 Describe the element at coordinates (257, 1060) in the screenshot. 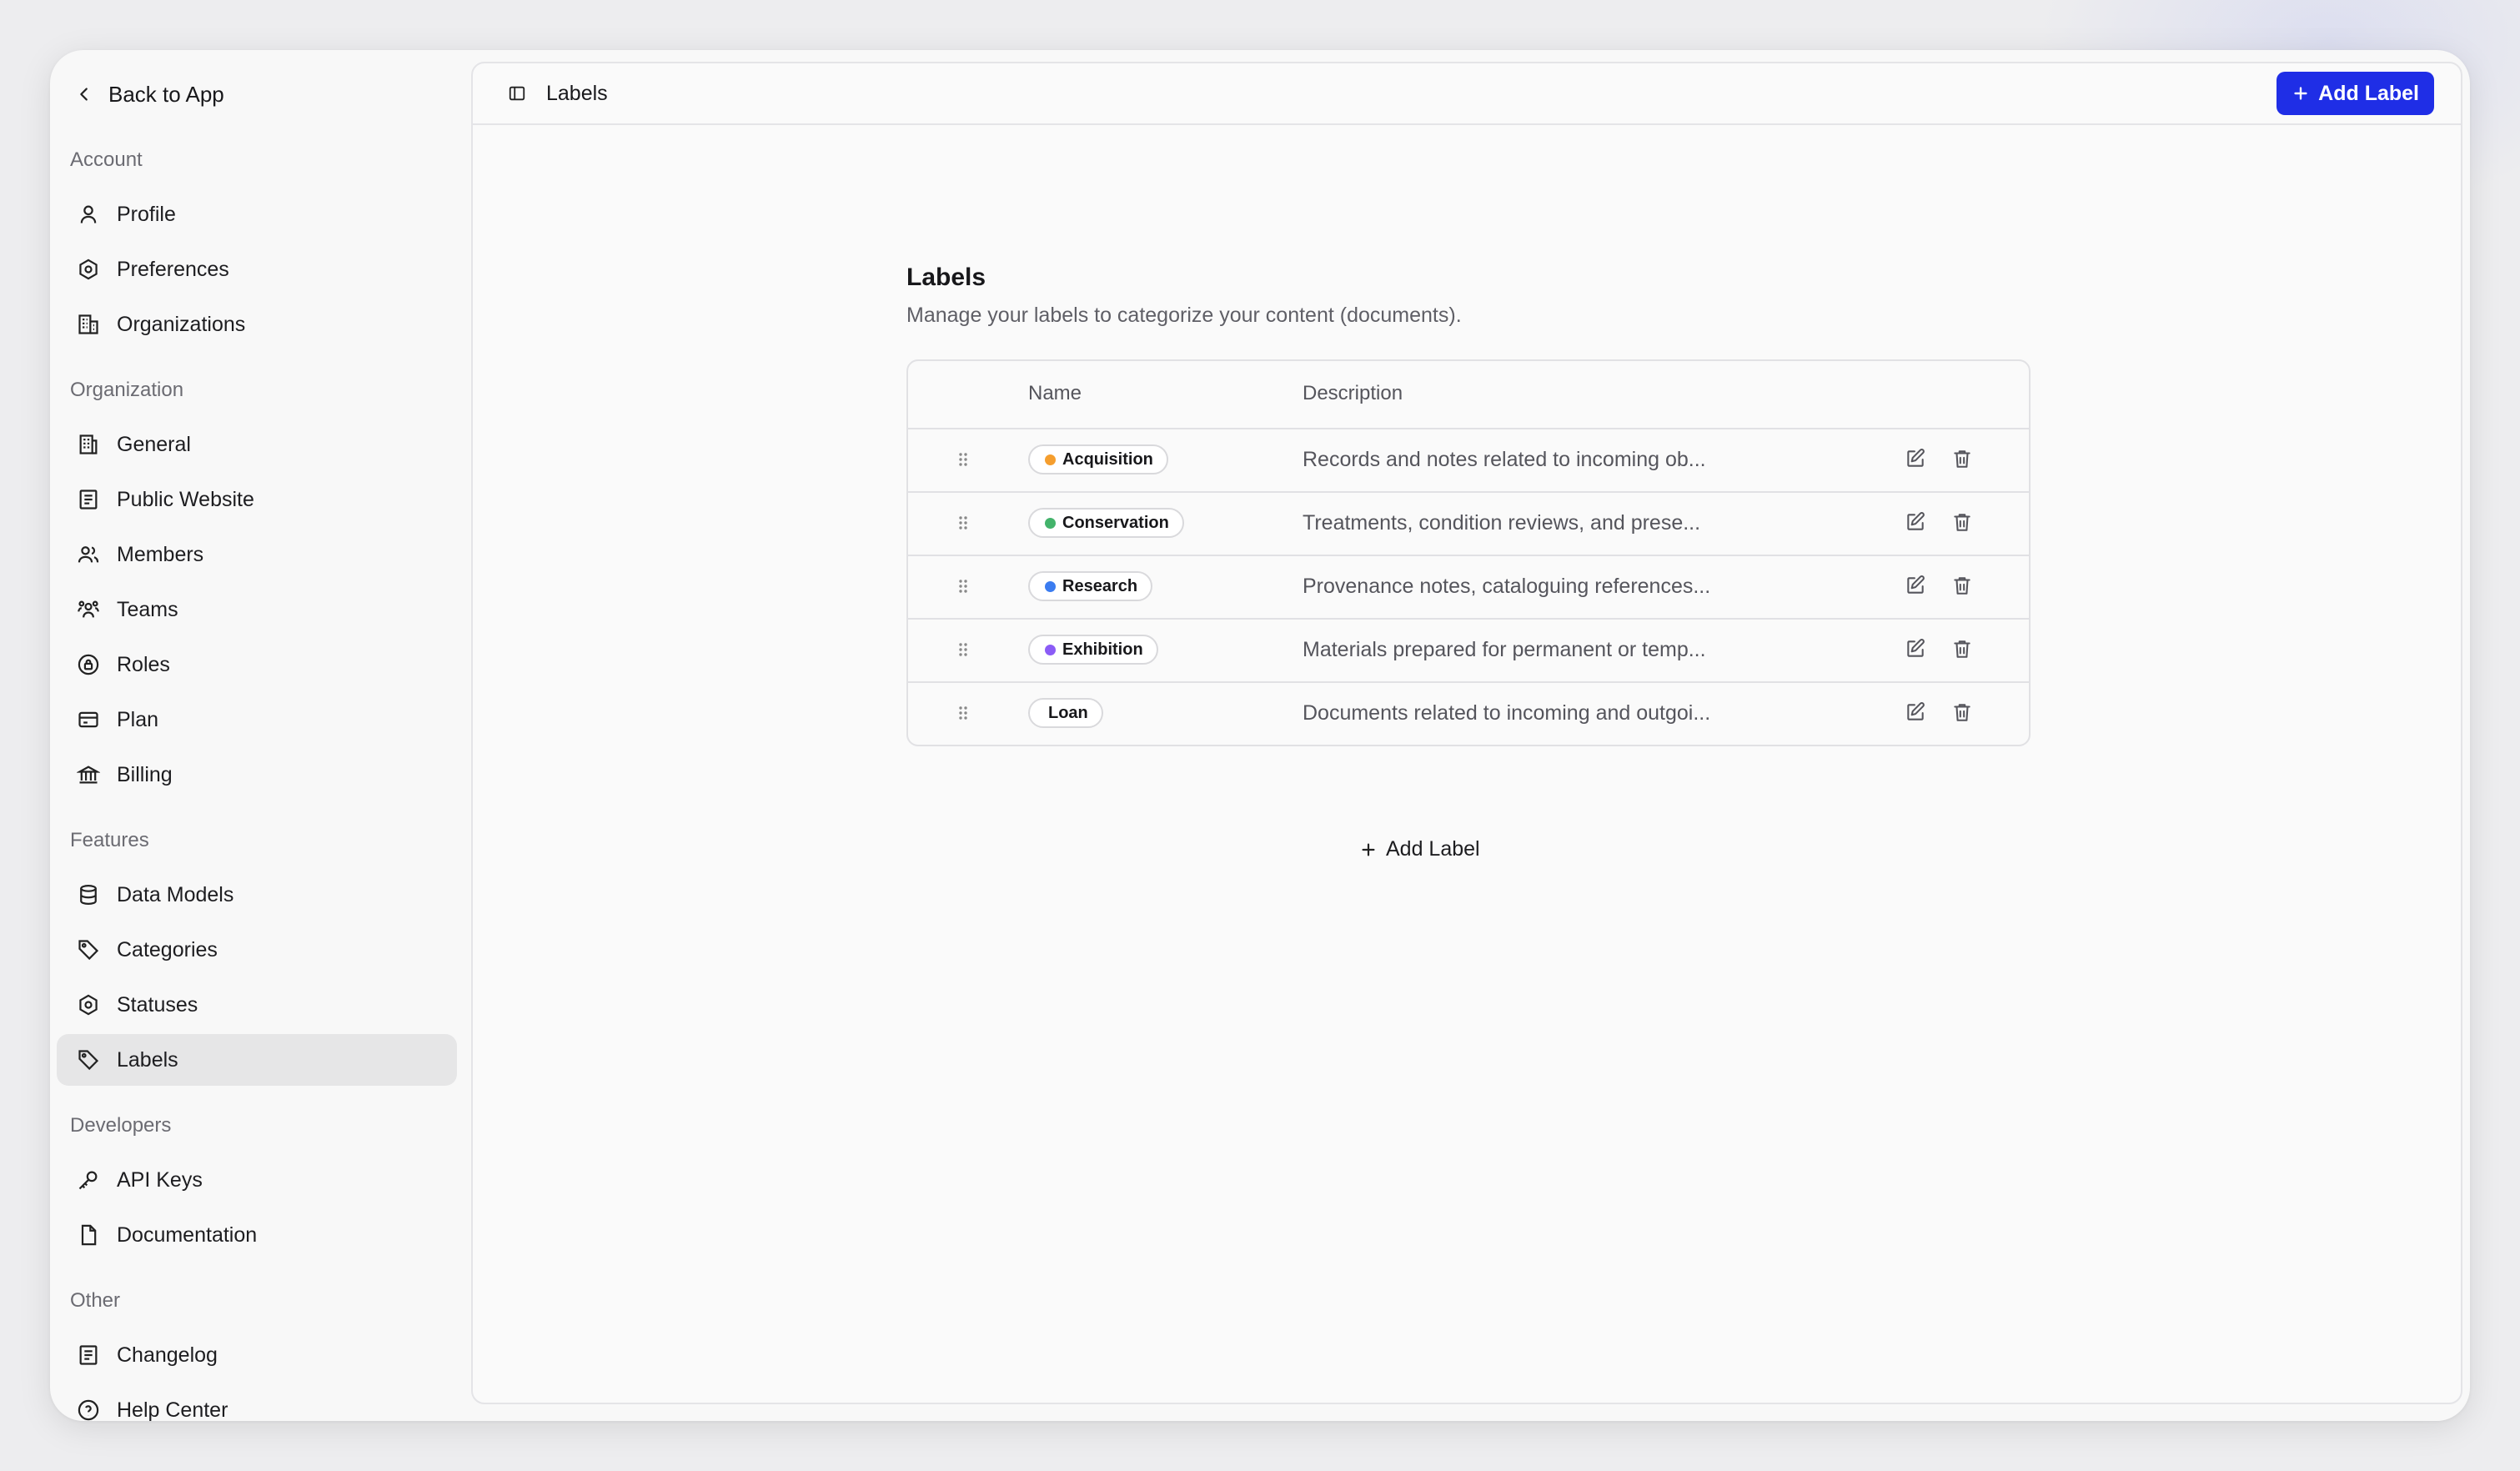

I see `sidebar-item-labels: Labels` at that location.